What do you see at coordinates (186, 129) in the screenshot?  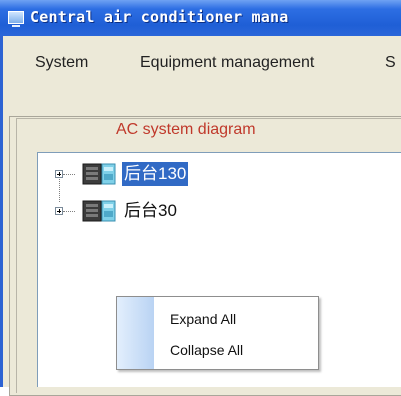 I see `panel-title: AC system diagram` at bounding box center [186, 129].